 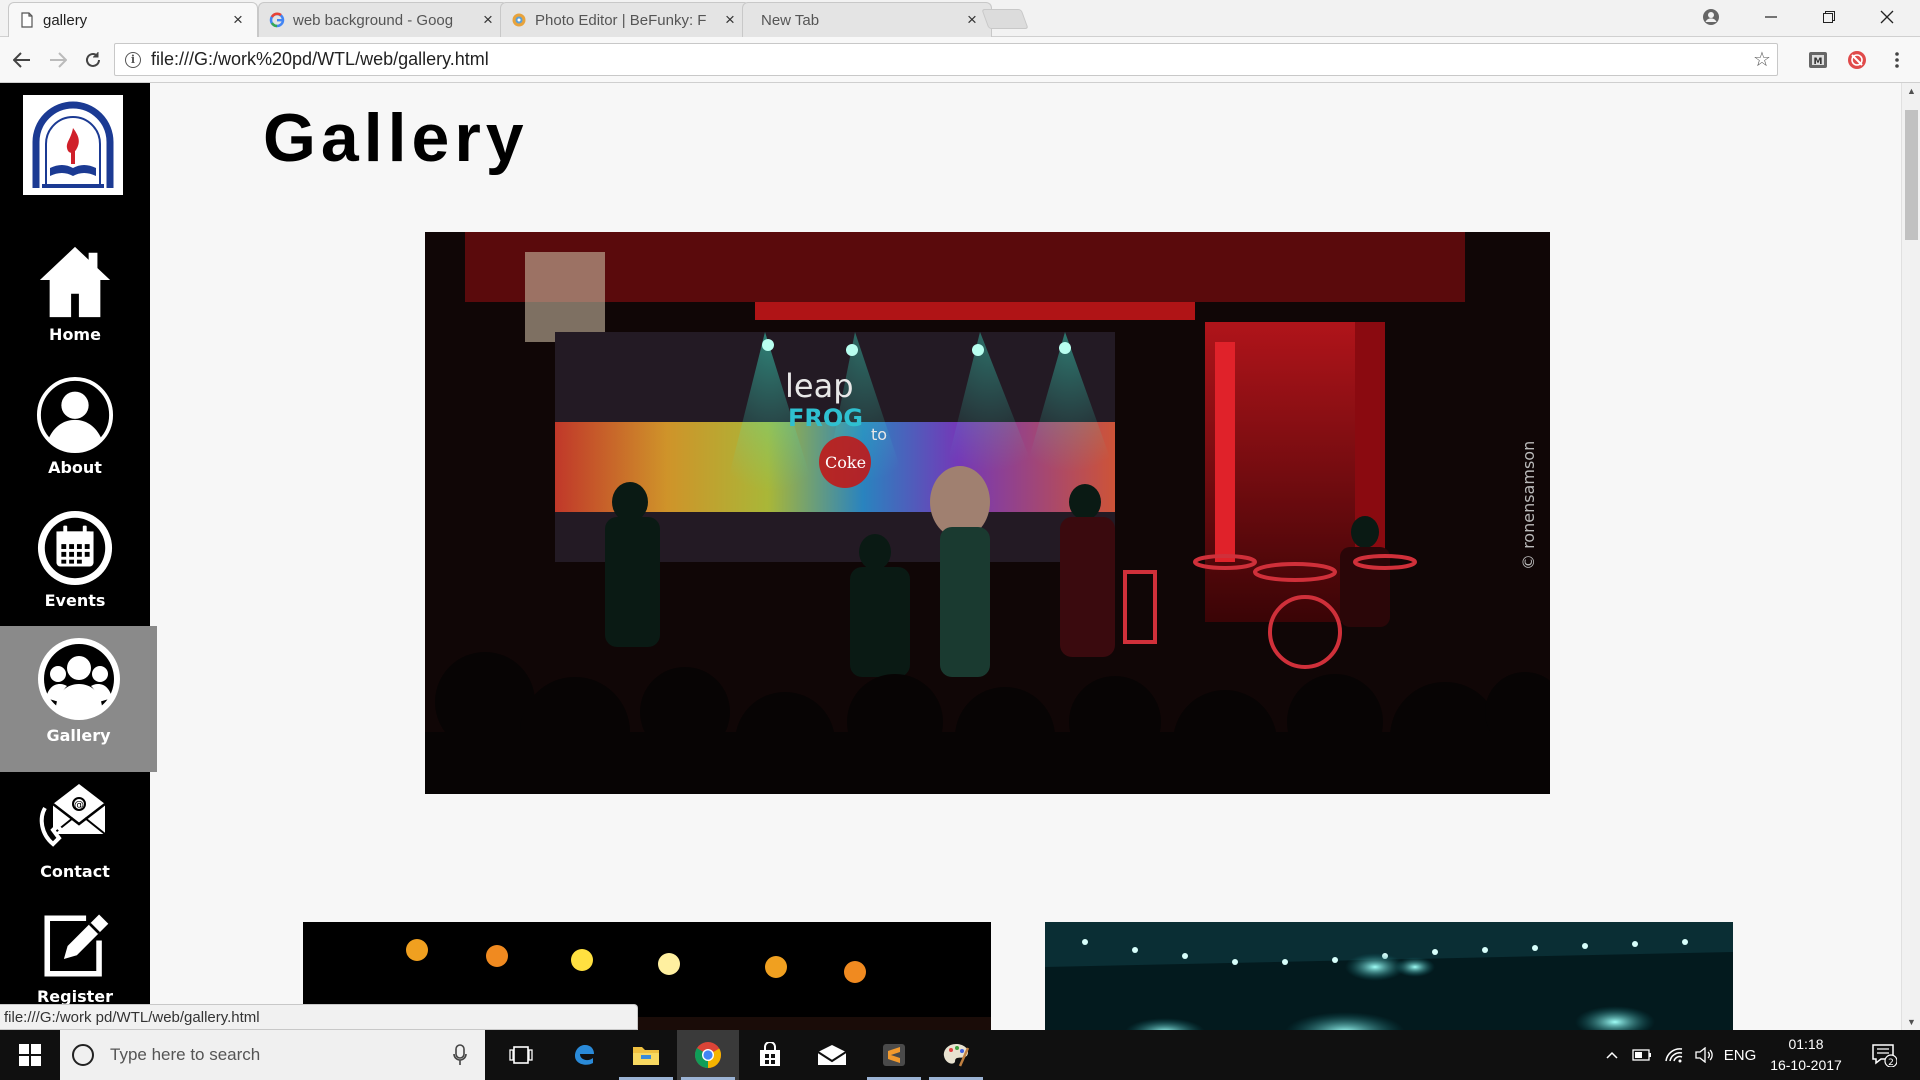 I want to click on sidebar-item-contact: @ Contact, so click(x=75, y=829).